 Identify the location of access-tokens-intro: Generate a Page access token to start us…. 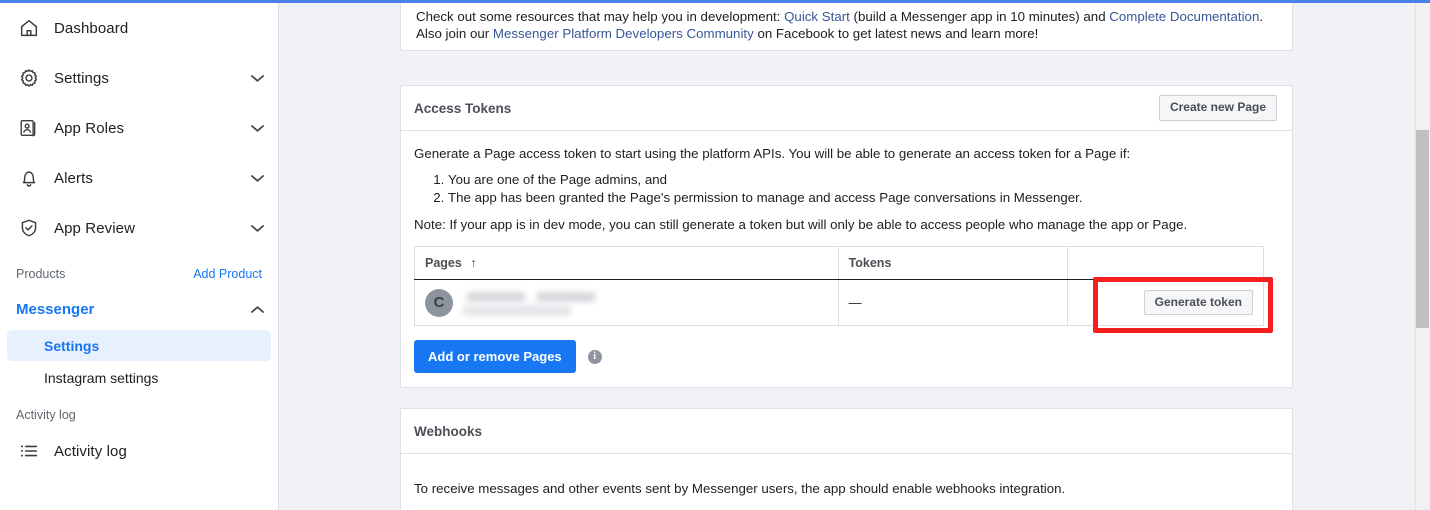
(772, 153).